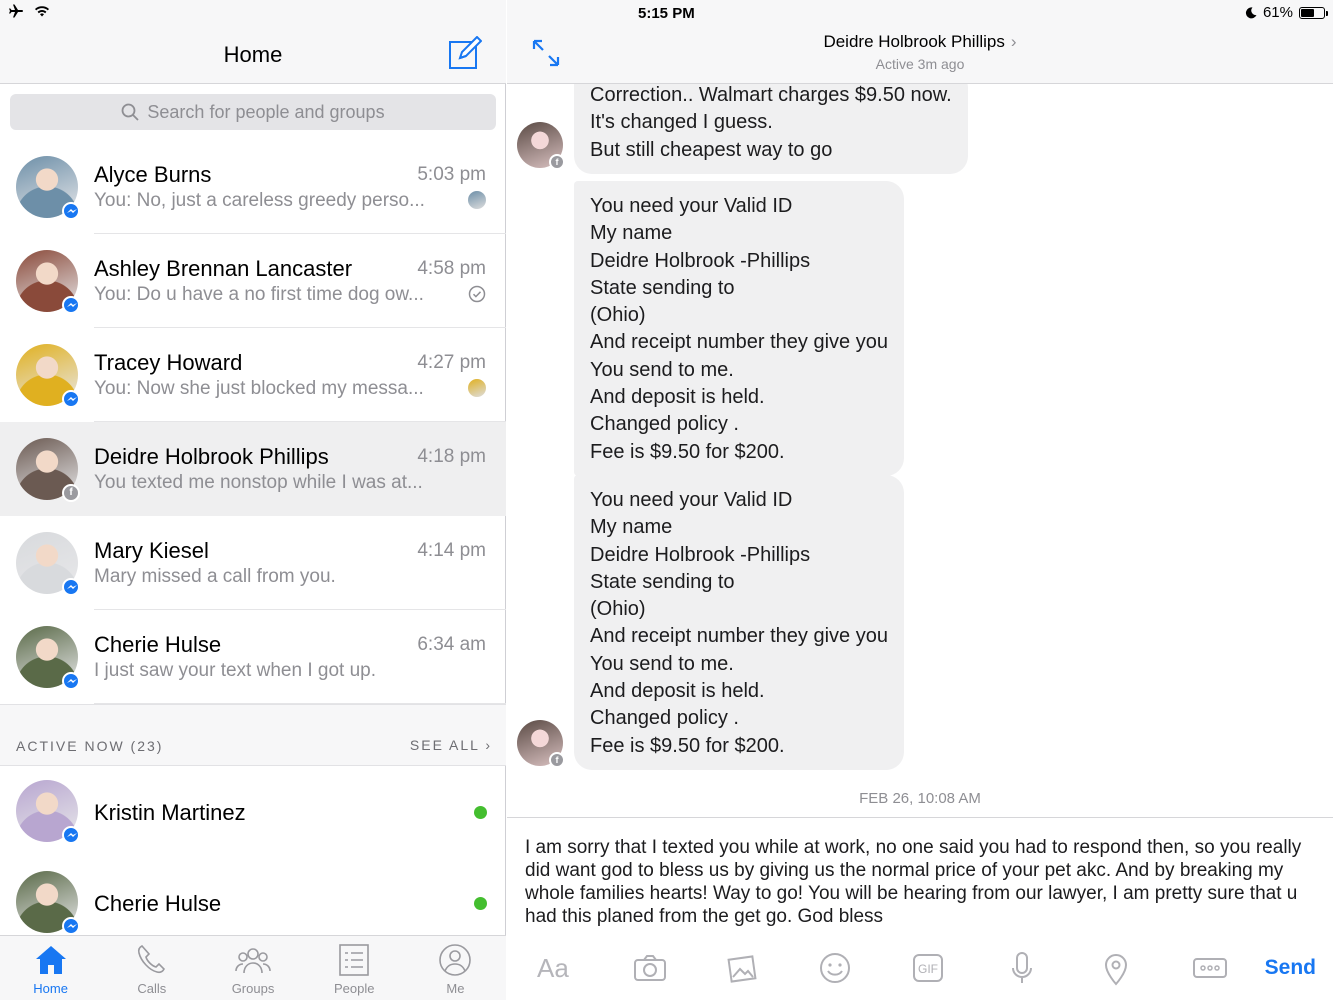  Describe the element at coordinates (151, 959) in the screenshot. I see `phone-icon` at that location.